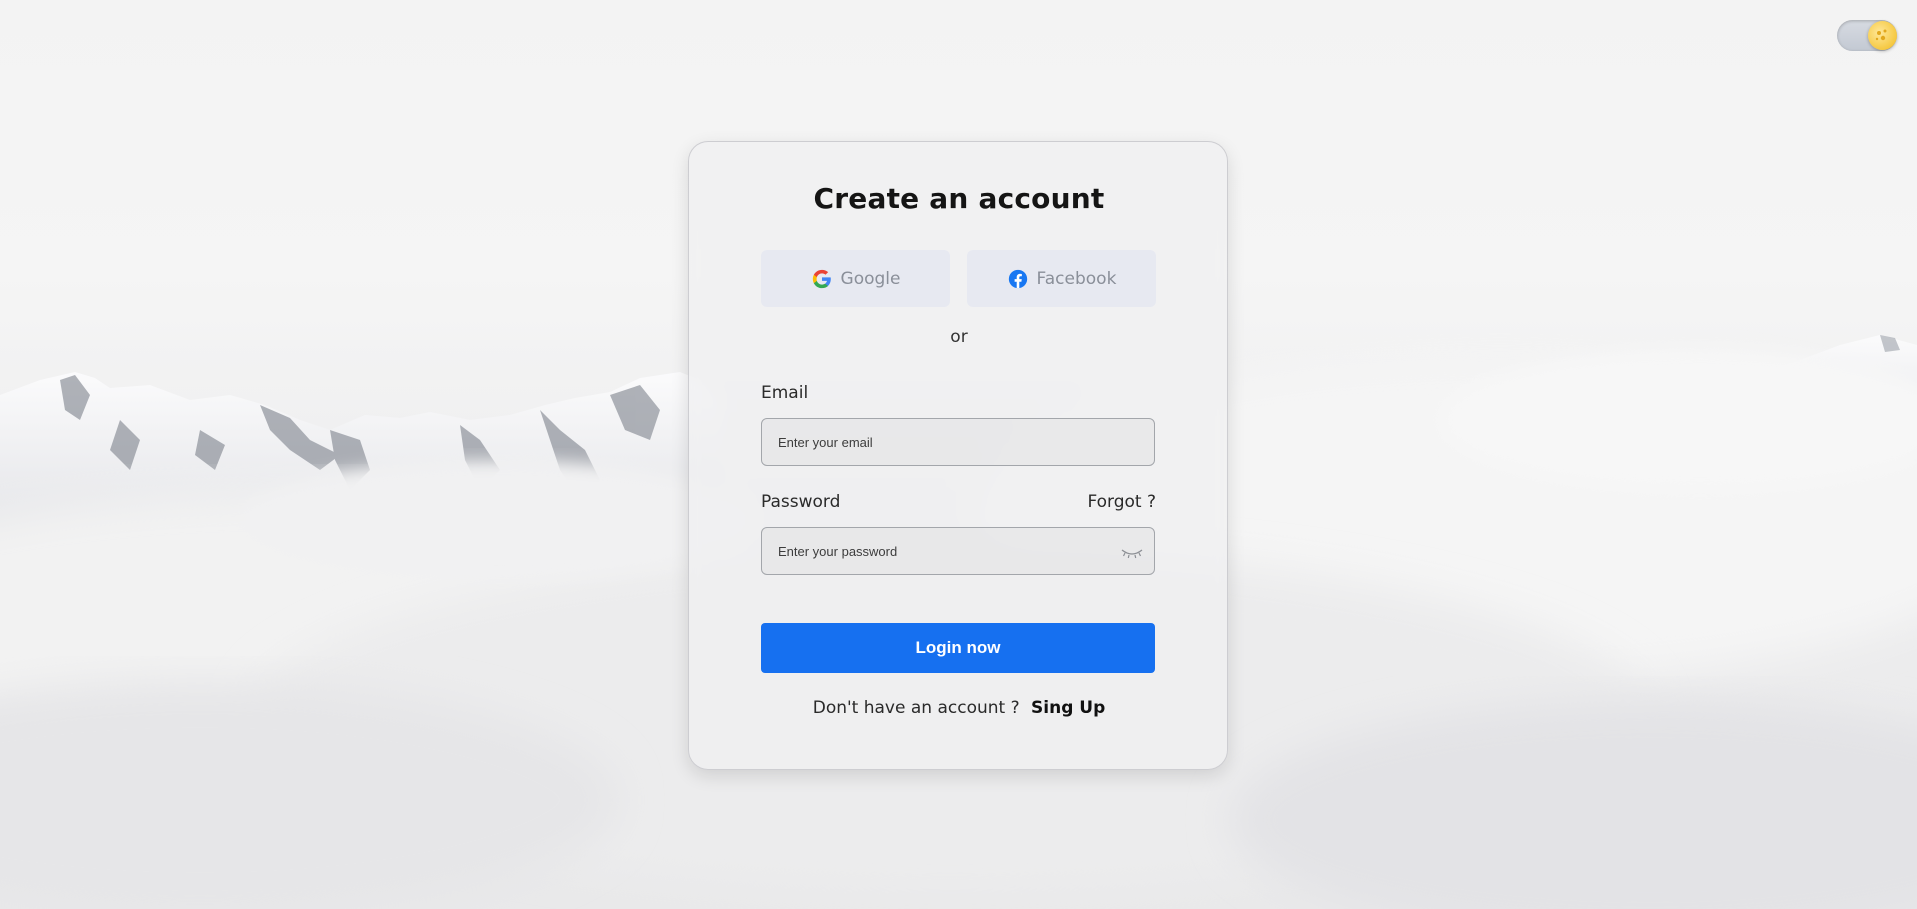  What do you see at coordinates (870, 278) in the screenshot?
I see `google-label: Google` at bounding box center [870, 278].